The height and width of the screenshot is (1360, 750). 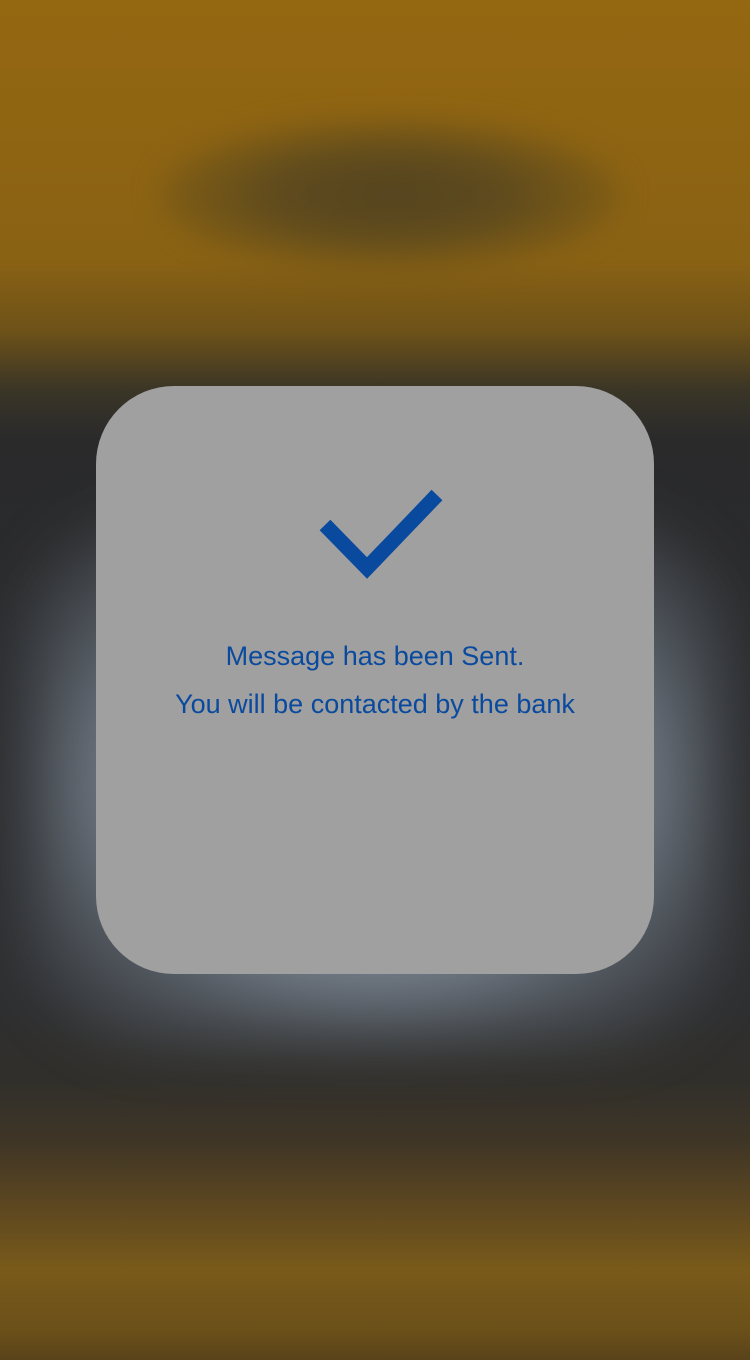 What do you see at coordinates (375, 704) in the screenshot?
I see `contact-notice: You will be contacted by the bank` at bounding box center [375, 704].